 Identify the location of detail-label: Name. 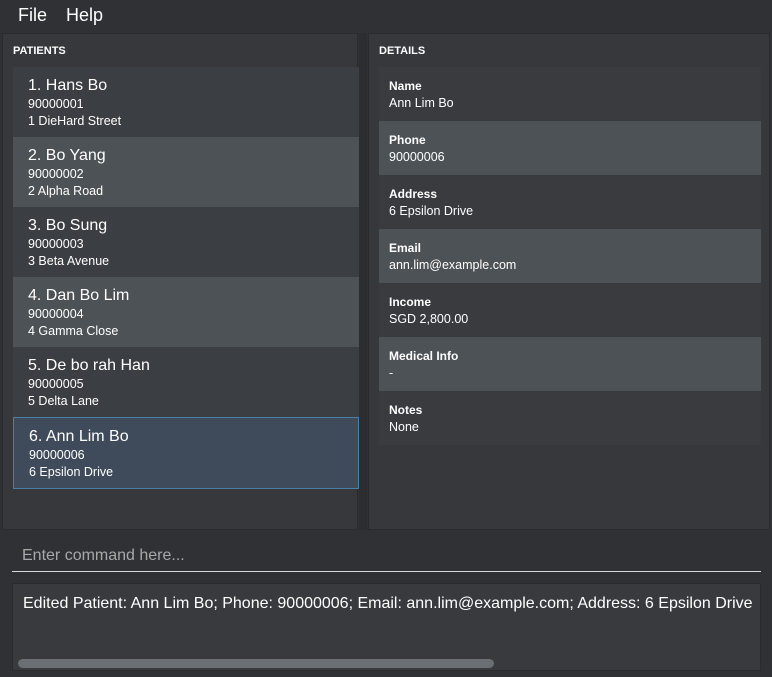
(405, 86).